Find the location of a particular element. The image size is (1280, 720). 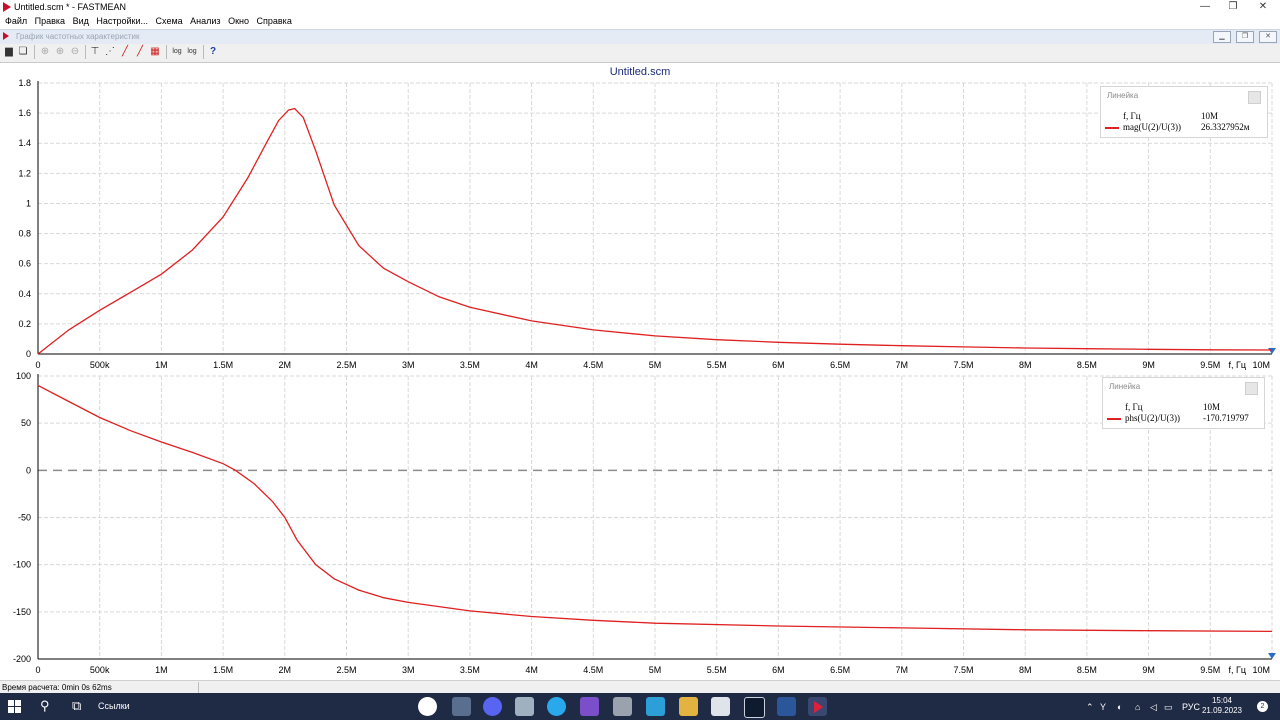

word-icon is located at coordinates (786, 706).